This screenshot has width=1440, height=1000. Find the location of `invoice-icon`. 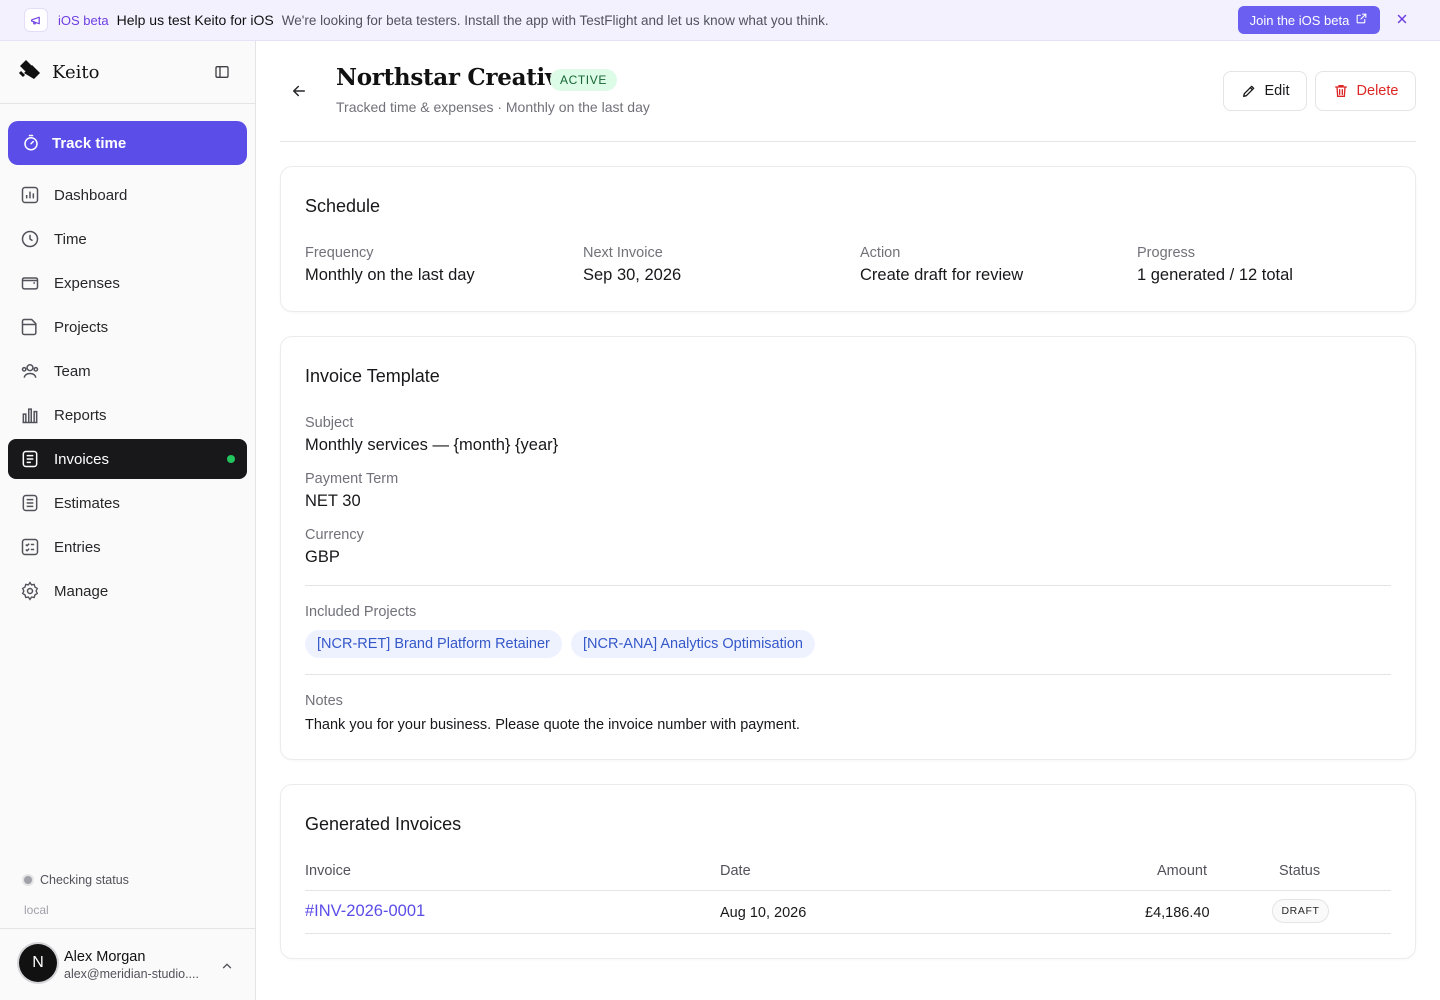

invoice-icon is located at coordinates (30, 459).